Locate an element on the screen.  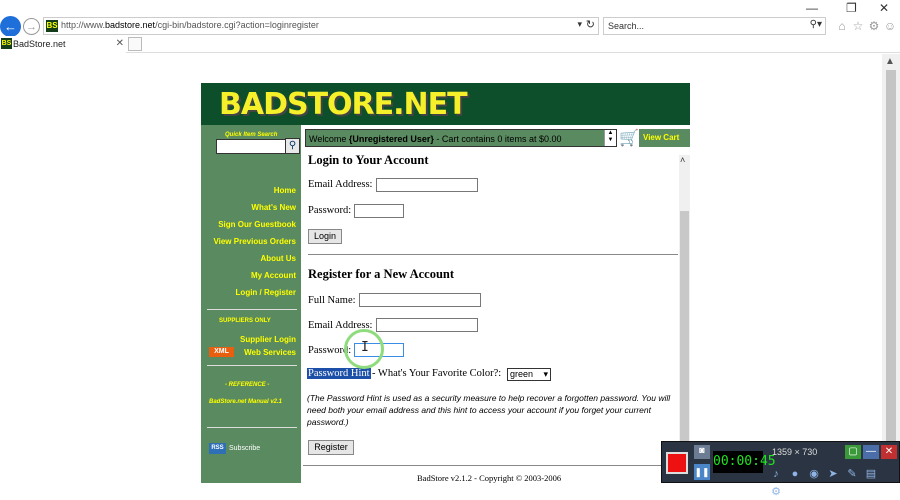
login-password-label: Password: is located at coordinates (330, 210).